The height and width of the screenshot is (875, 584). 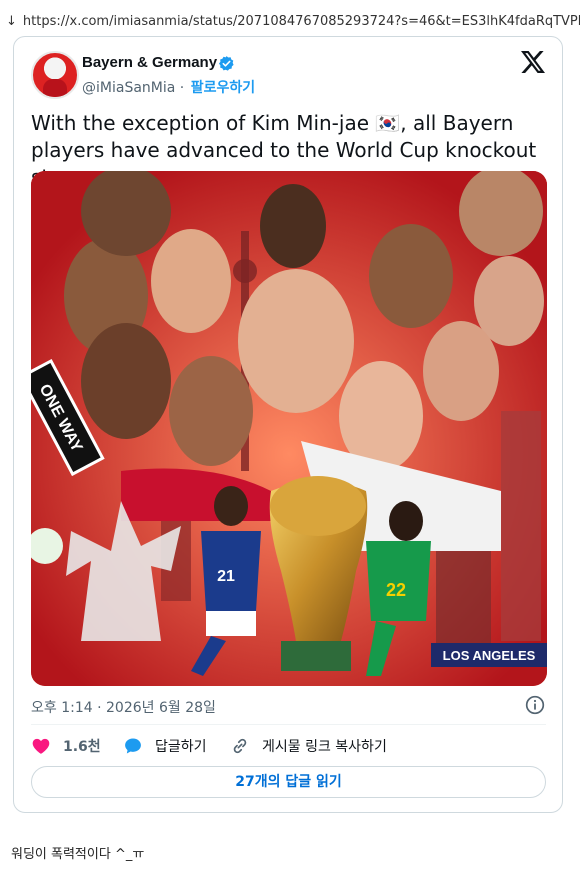 What do you see at coordinates (41, 746) in the screenshot?
I see `heart-icon` at bounding box center [41, 746].